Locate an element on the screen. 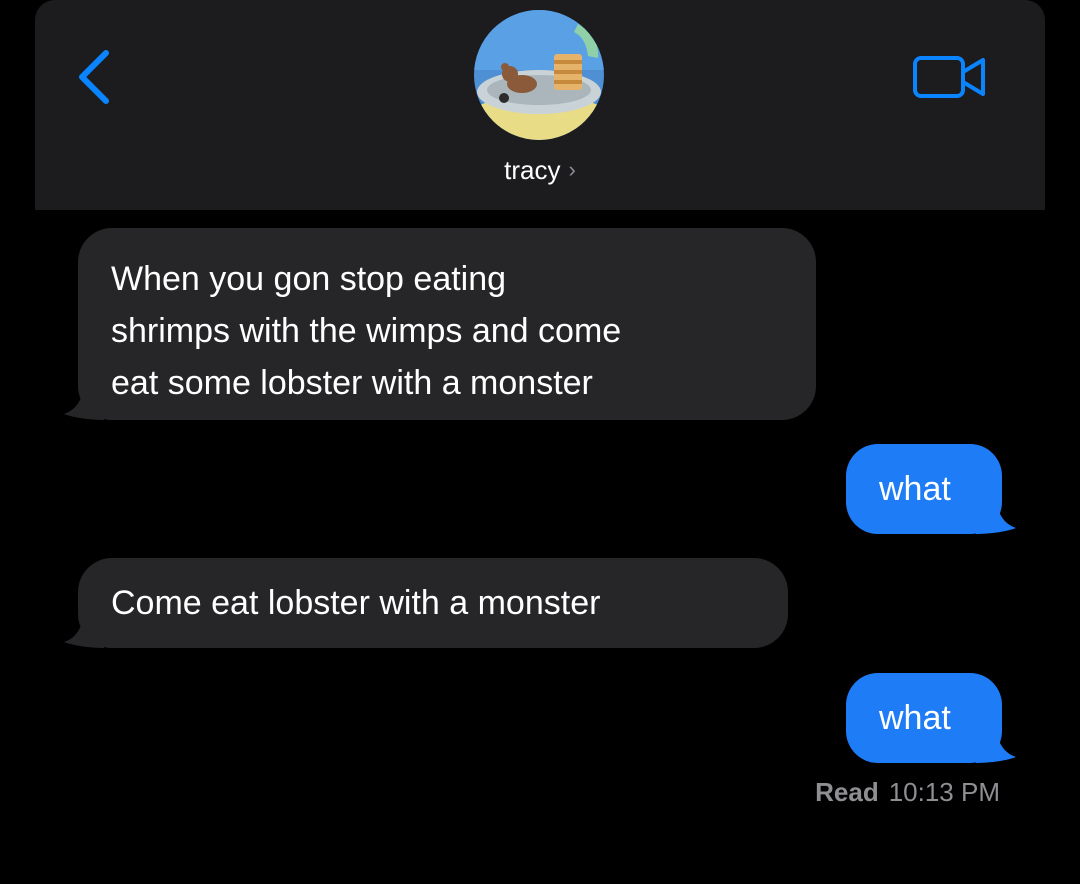 The image size is (1080, 884). chevron-left-icon is located at coordinates (94, 77).